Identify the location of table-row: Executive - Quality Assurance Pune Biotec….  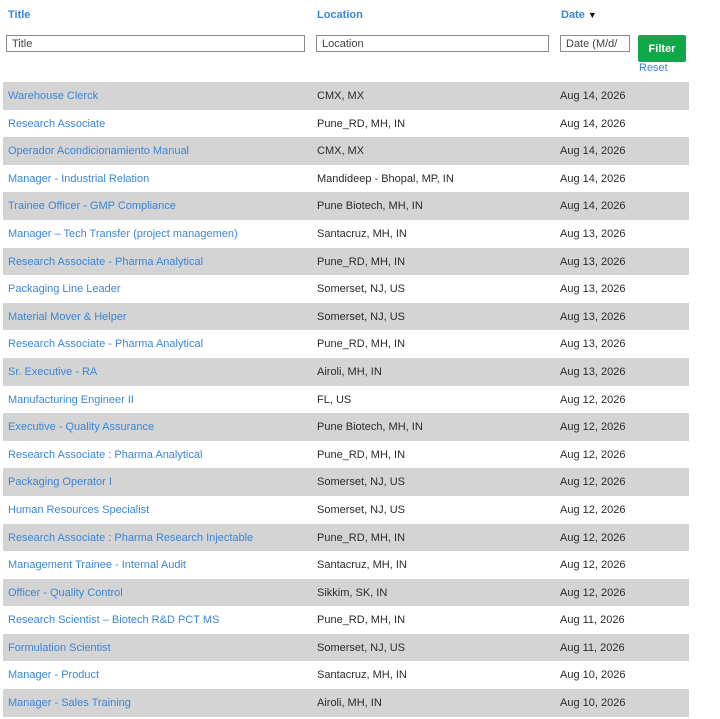
(346, 427).